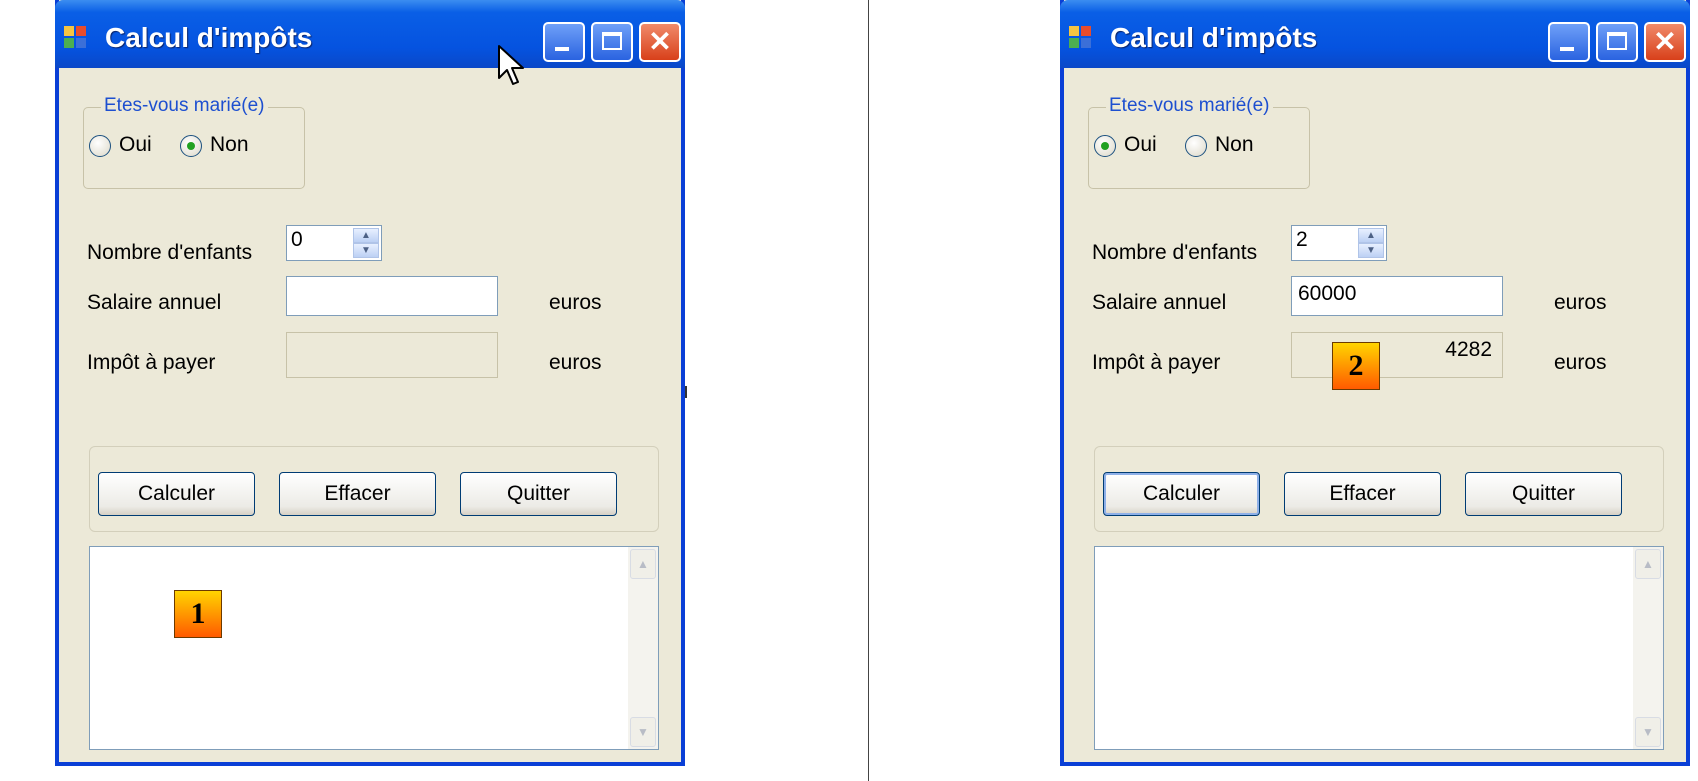 The height and width of the screenshot is (781, 1698). Describe the element at coordinates (686, 392) in the screenshot. I see `window-edge-mark` at that location.